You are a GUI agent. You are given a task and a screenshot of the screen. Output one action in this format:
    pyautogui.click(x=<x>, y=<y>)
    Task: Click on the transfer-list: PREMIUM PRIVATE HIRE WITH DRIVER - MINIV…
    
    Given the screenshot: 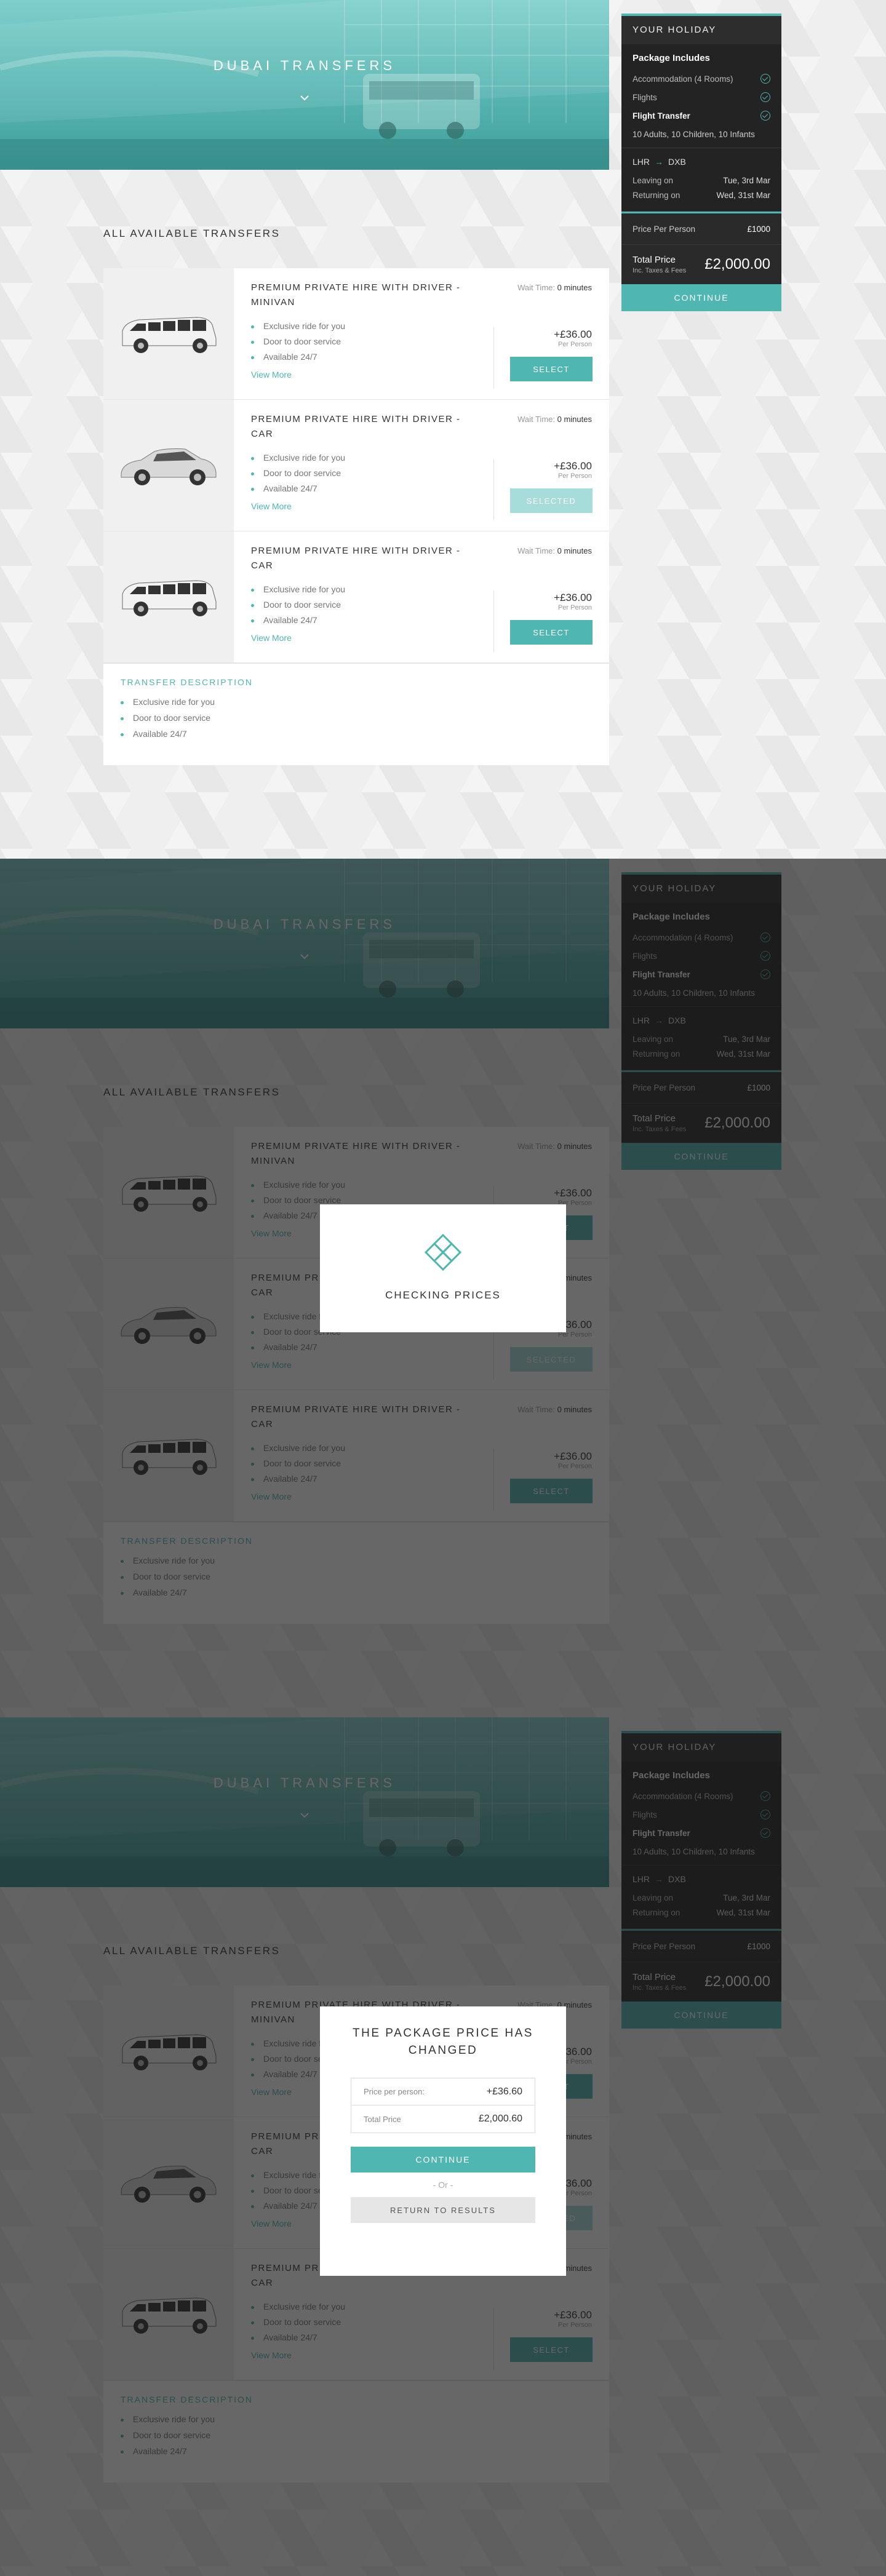 What is the action you would take?
    pyautogui.click(x=356, y=516)
    